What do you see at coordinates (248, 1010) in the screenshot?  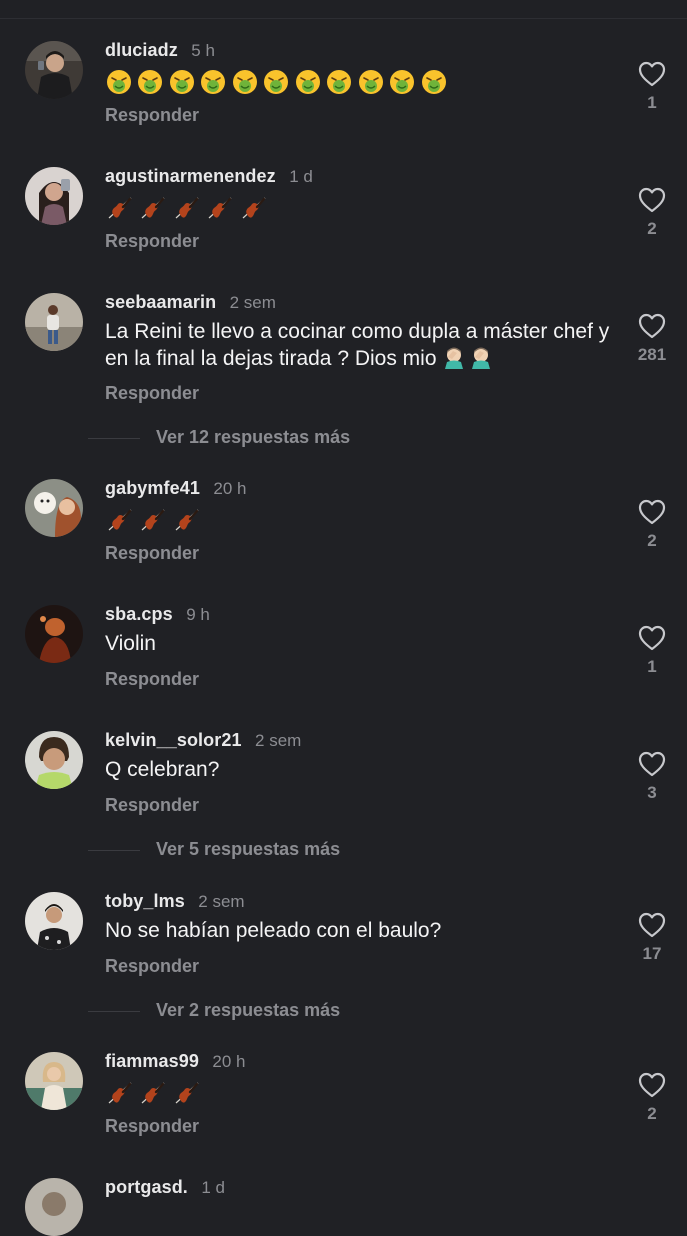 I see `view-more-replies-label: Ver 2 respuestas más` at bounding box center [248, 1010].